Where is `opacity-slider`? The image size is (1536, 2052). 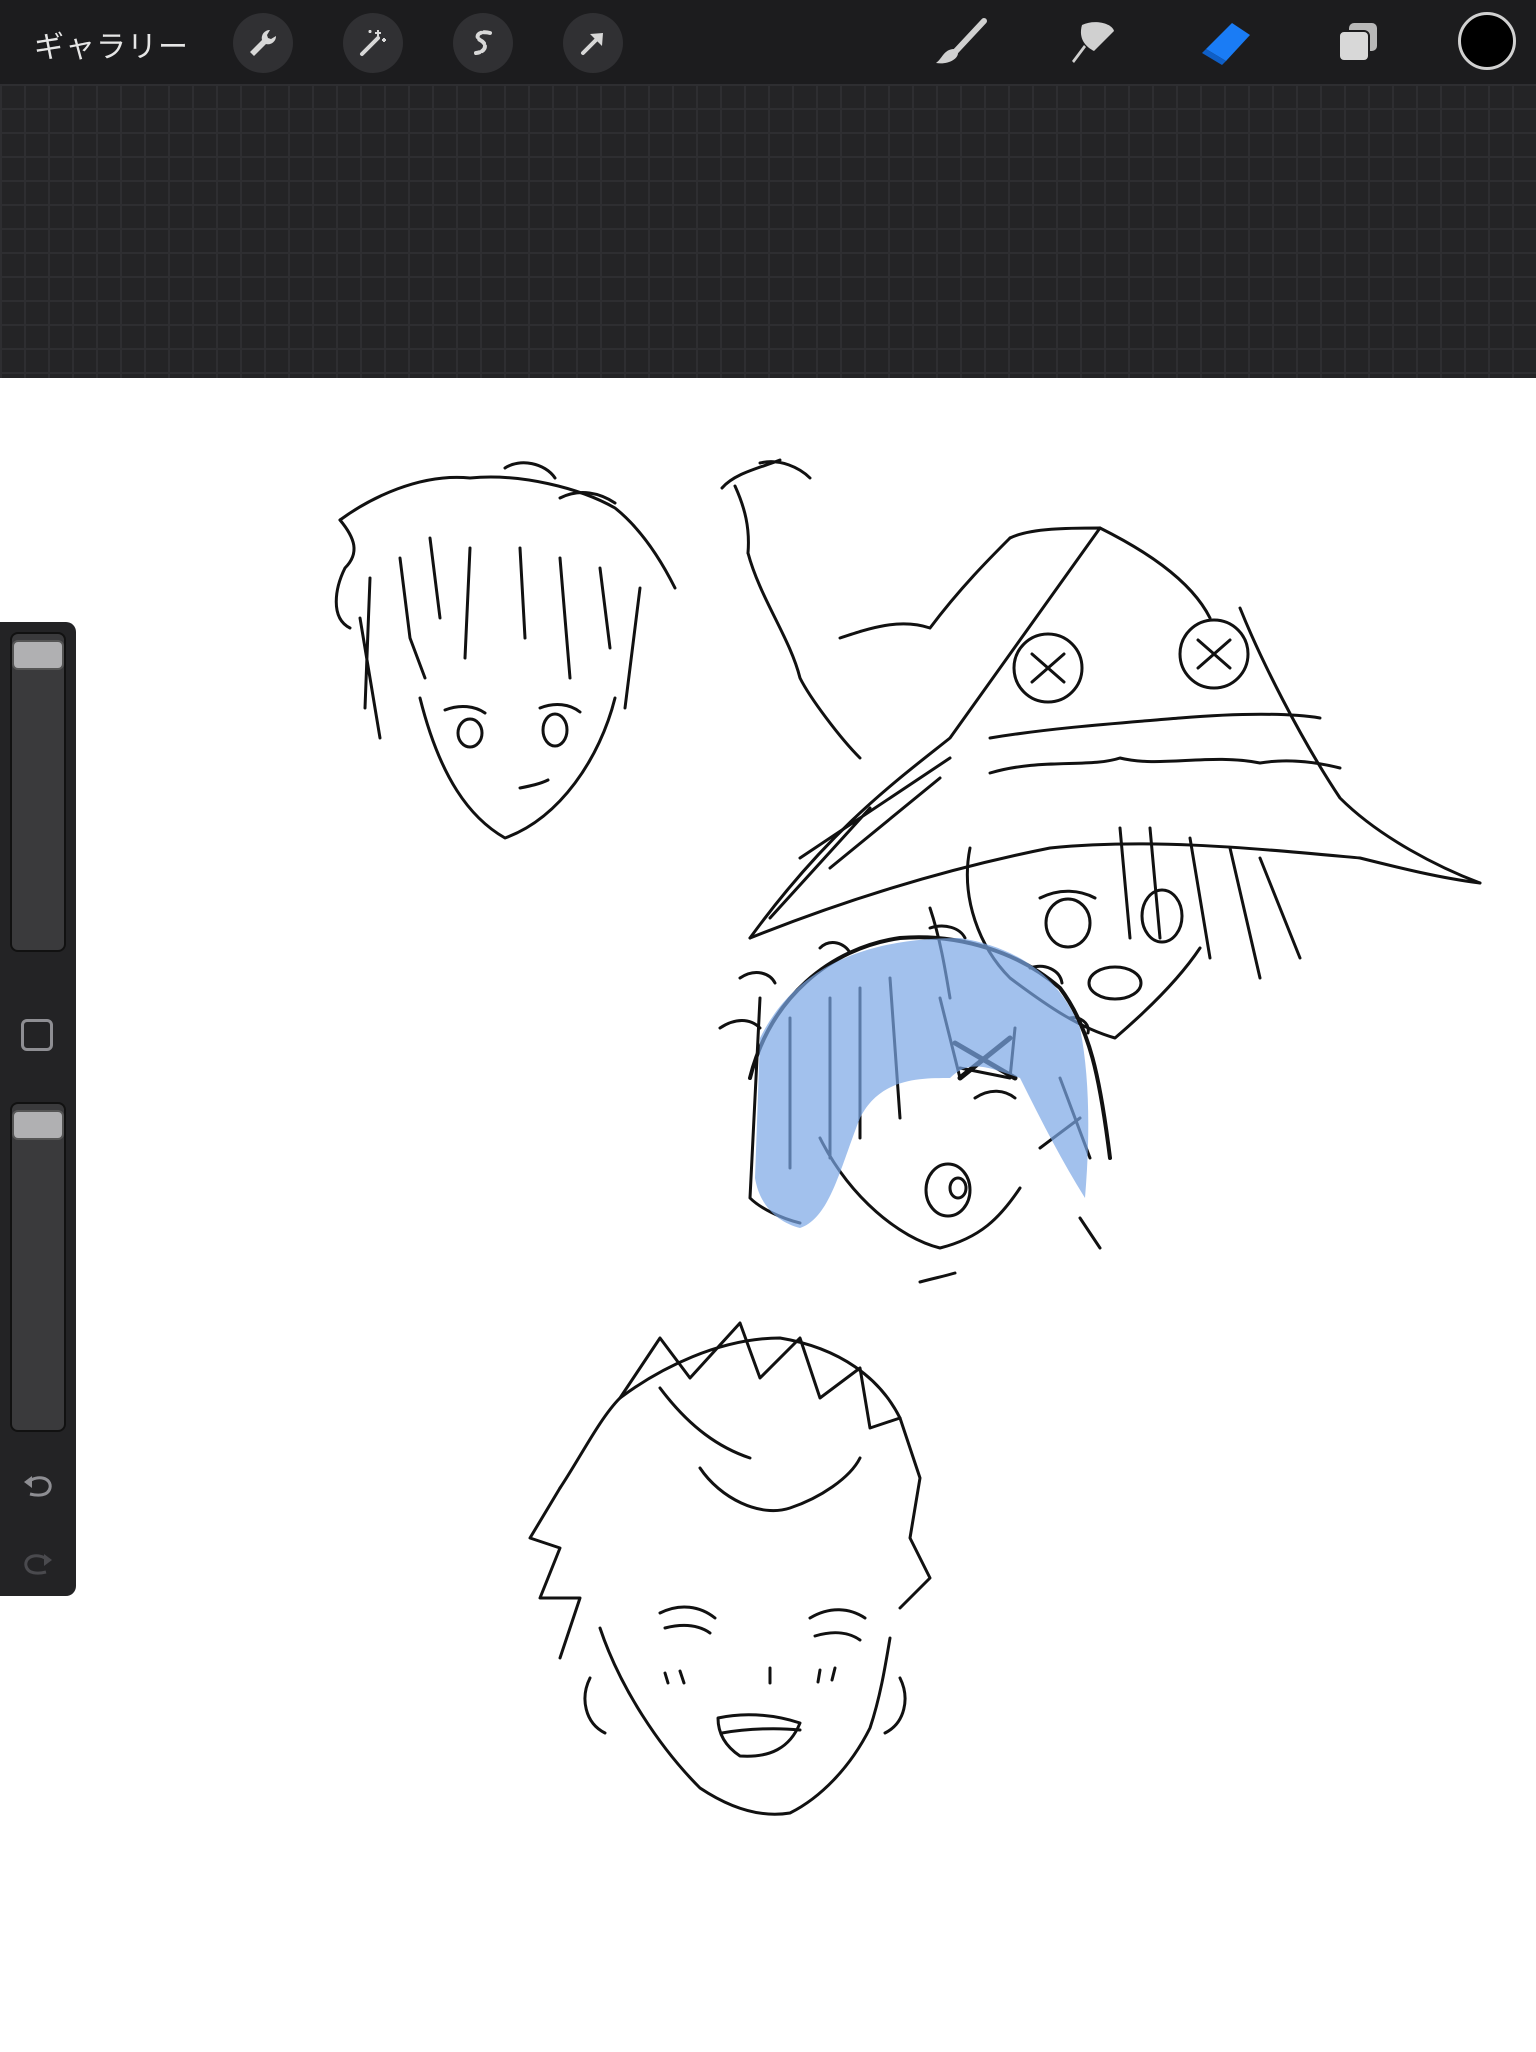
opacity-slider is located at coordinates (38, 1267).